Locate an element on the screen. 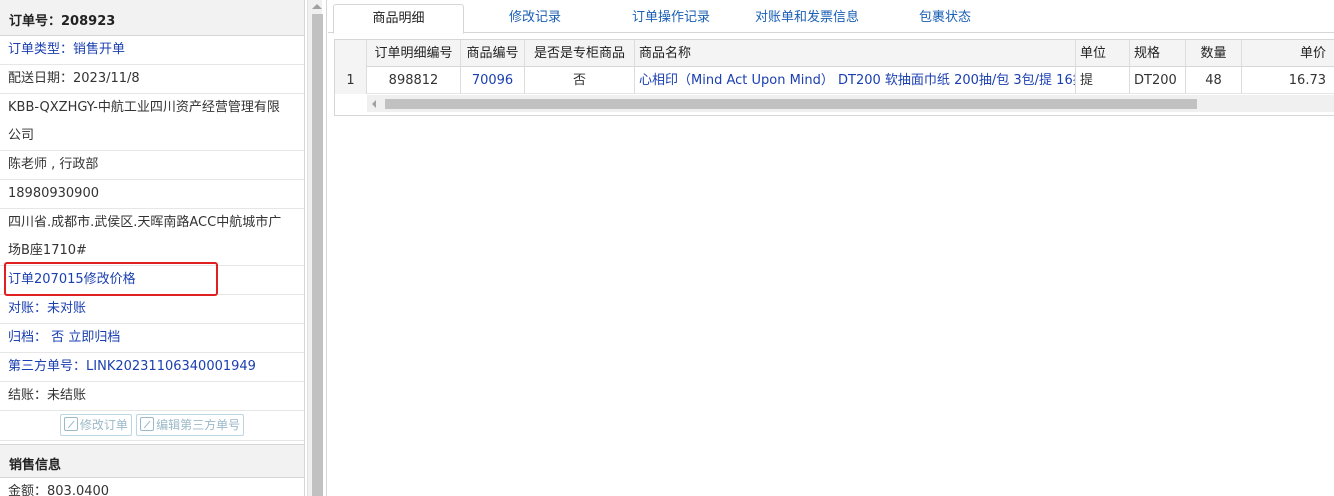 The width and height of the screenshot is (1334, 496). horizontal-scrollbar-thumb is located at coordinates (791, 104).